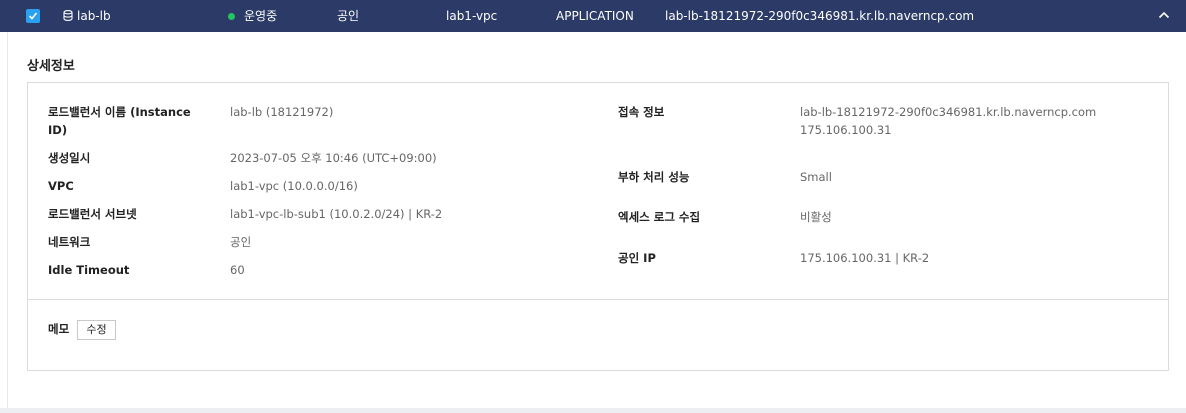 This screenshot has height=413, width=1186. What do you see at coordinates (69, 158) in the screenshot?
I see `label-created-at: 생성일시` at bounding box center [69, 158].